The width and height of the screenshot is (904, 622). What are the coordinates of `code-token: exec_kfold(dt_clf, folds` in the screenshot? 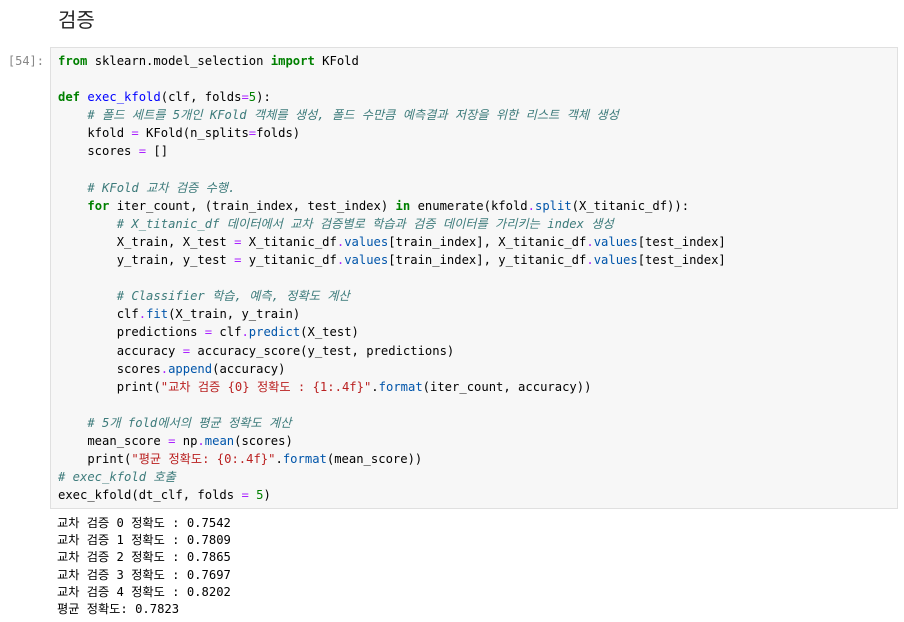 It's located at (150, 495).